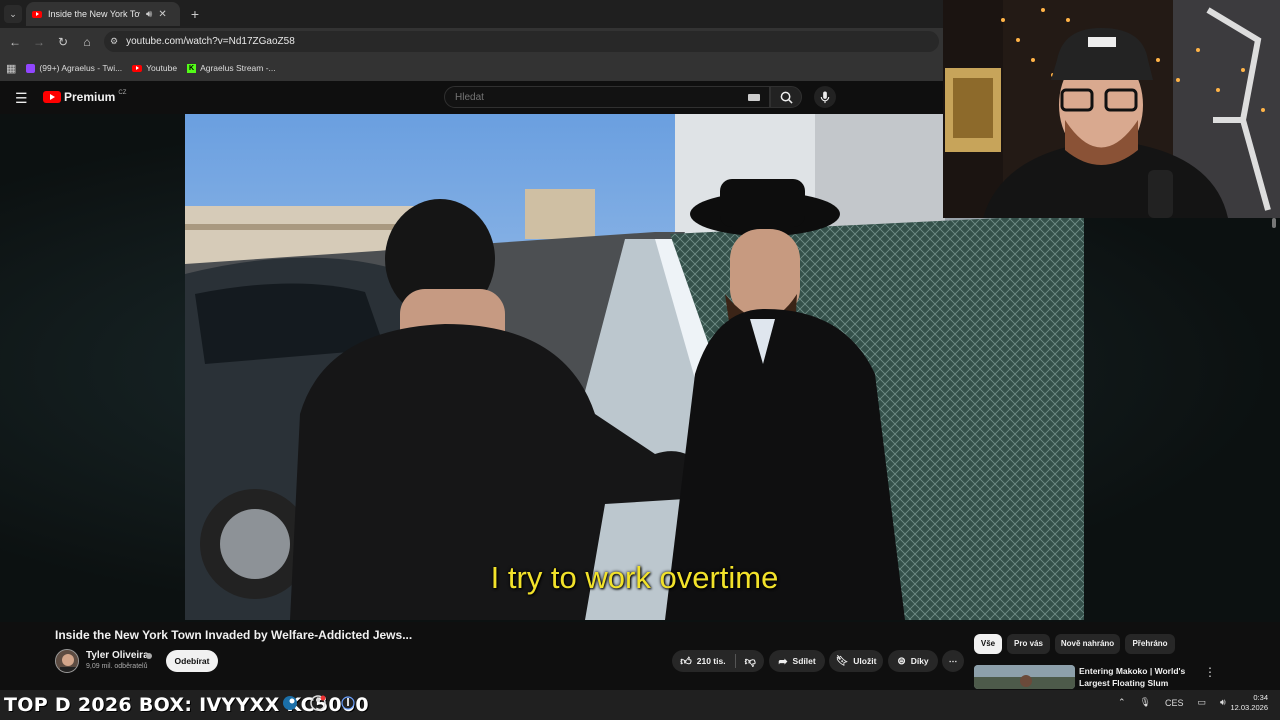 The image size is (1280, 720). What do you see at coordinates (52, 97) in the screenshot?
I see `youtube-logo-icon` at bounding box center [52, 97].